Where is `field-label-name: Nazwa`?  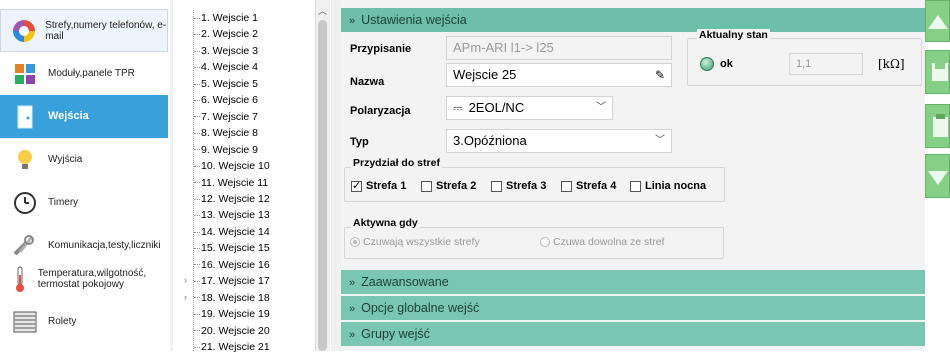 field-label-name: Nazwa is located at coordinates (367, 82).